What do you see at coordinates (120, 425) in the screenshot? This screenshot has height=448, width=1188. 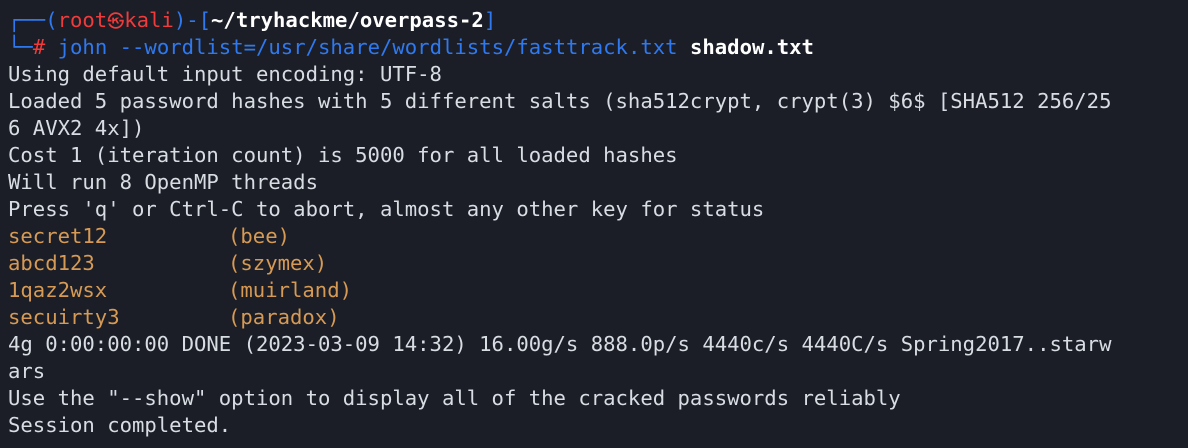 I see `summary-line: Session completed.` at bounding box center [120, 425].